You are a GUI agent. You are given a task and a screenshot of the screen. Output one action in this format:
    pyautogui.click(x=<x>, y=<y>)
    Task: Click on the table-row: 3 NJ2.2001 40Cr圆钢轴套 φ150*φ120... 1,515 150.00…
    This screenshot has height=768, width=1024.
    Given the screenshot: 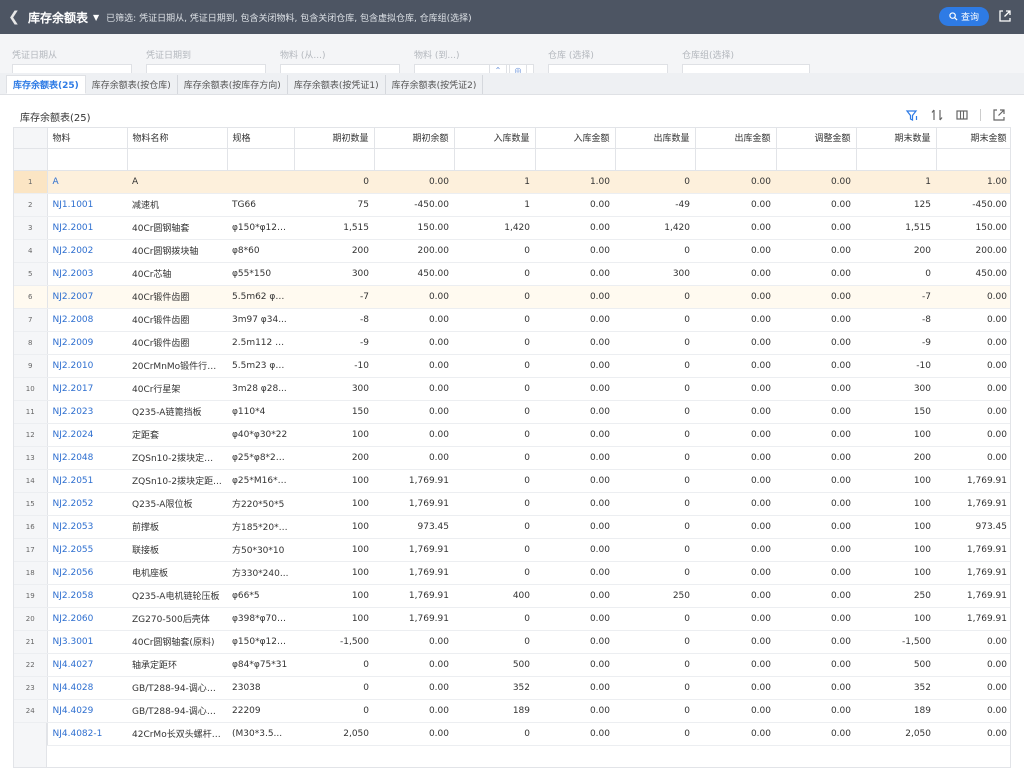 What is the action you would take?
    pyautogui.click(x=512, y=228)
    